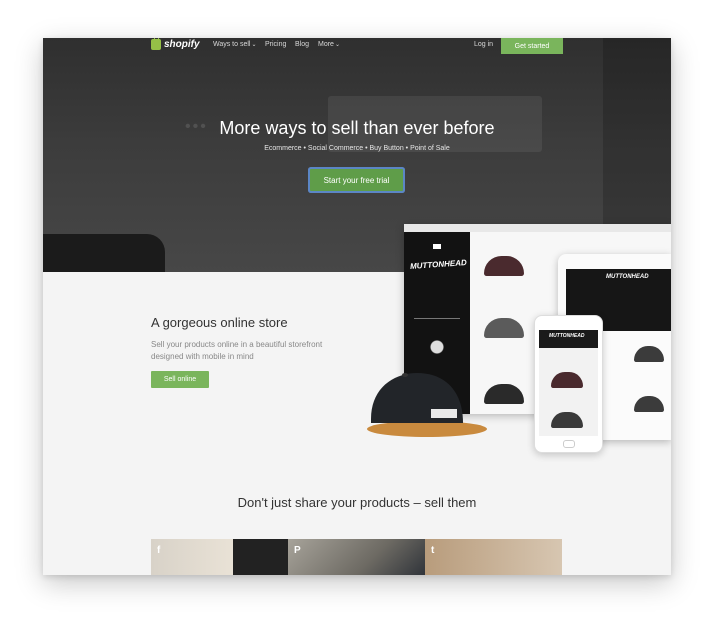  What do you see at coordinates (232, 44) in the screenshot?
I see `nav-item-label: Ways to sell` at bounding box center [232, 44].